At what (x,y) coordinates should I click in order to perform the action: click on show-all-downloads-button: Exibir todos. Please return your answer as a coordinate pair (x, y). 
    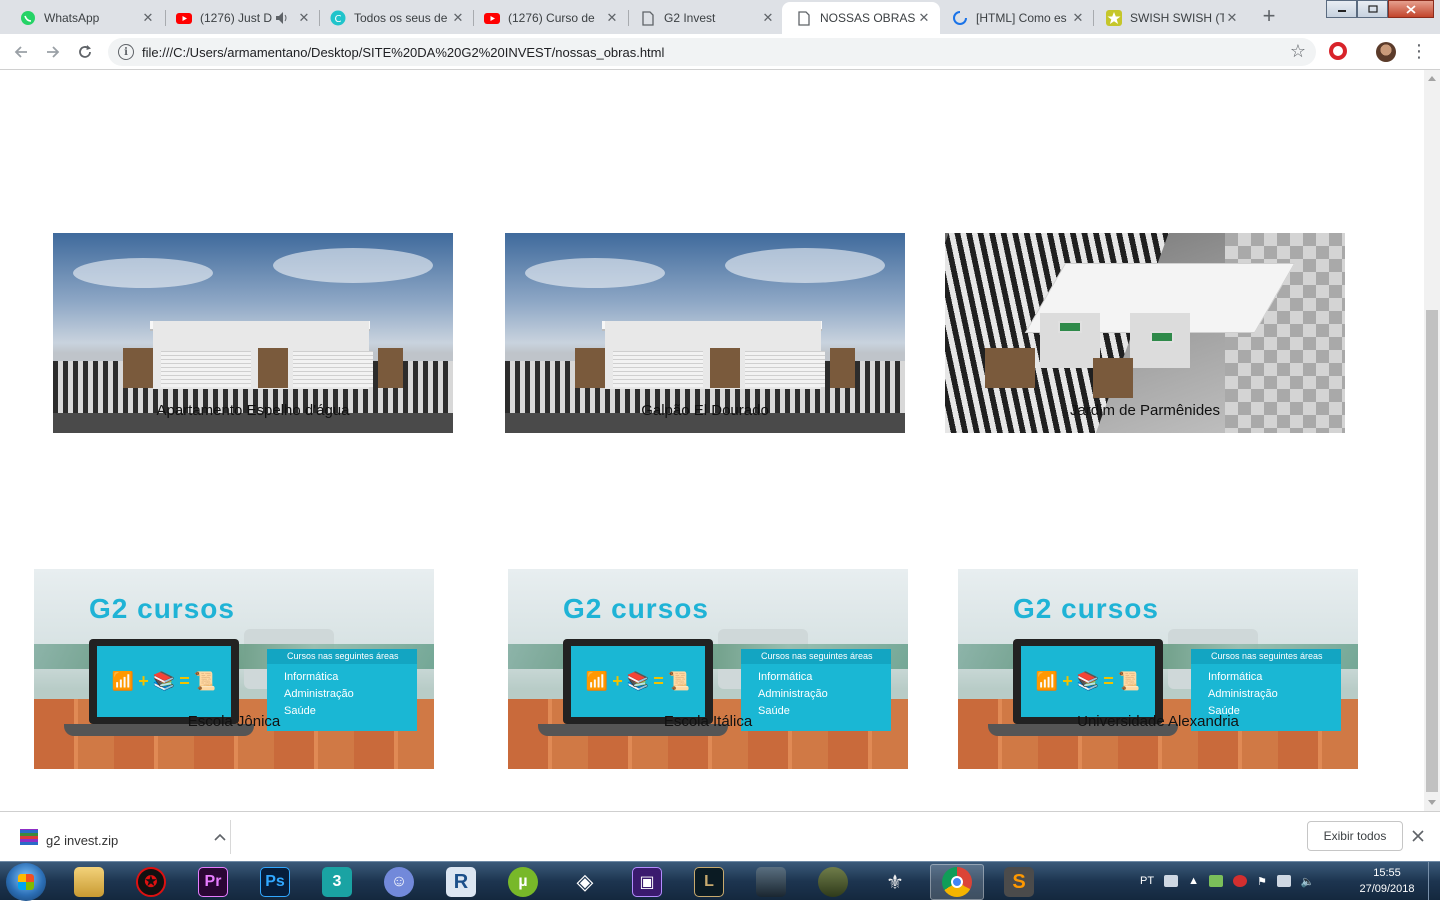
    Looking at the image, I should click on (1355, 836).